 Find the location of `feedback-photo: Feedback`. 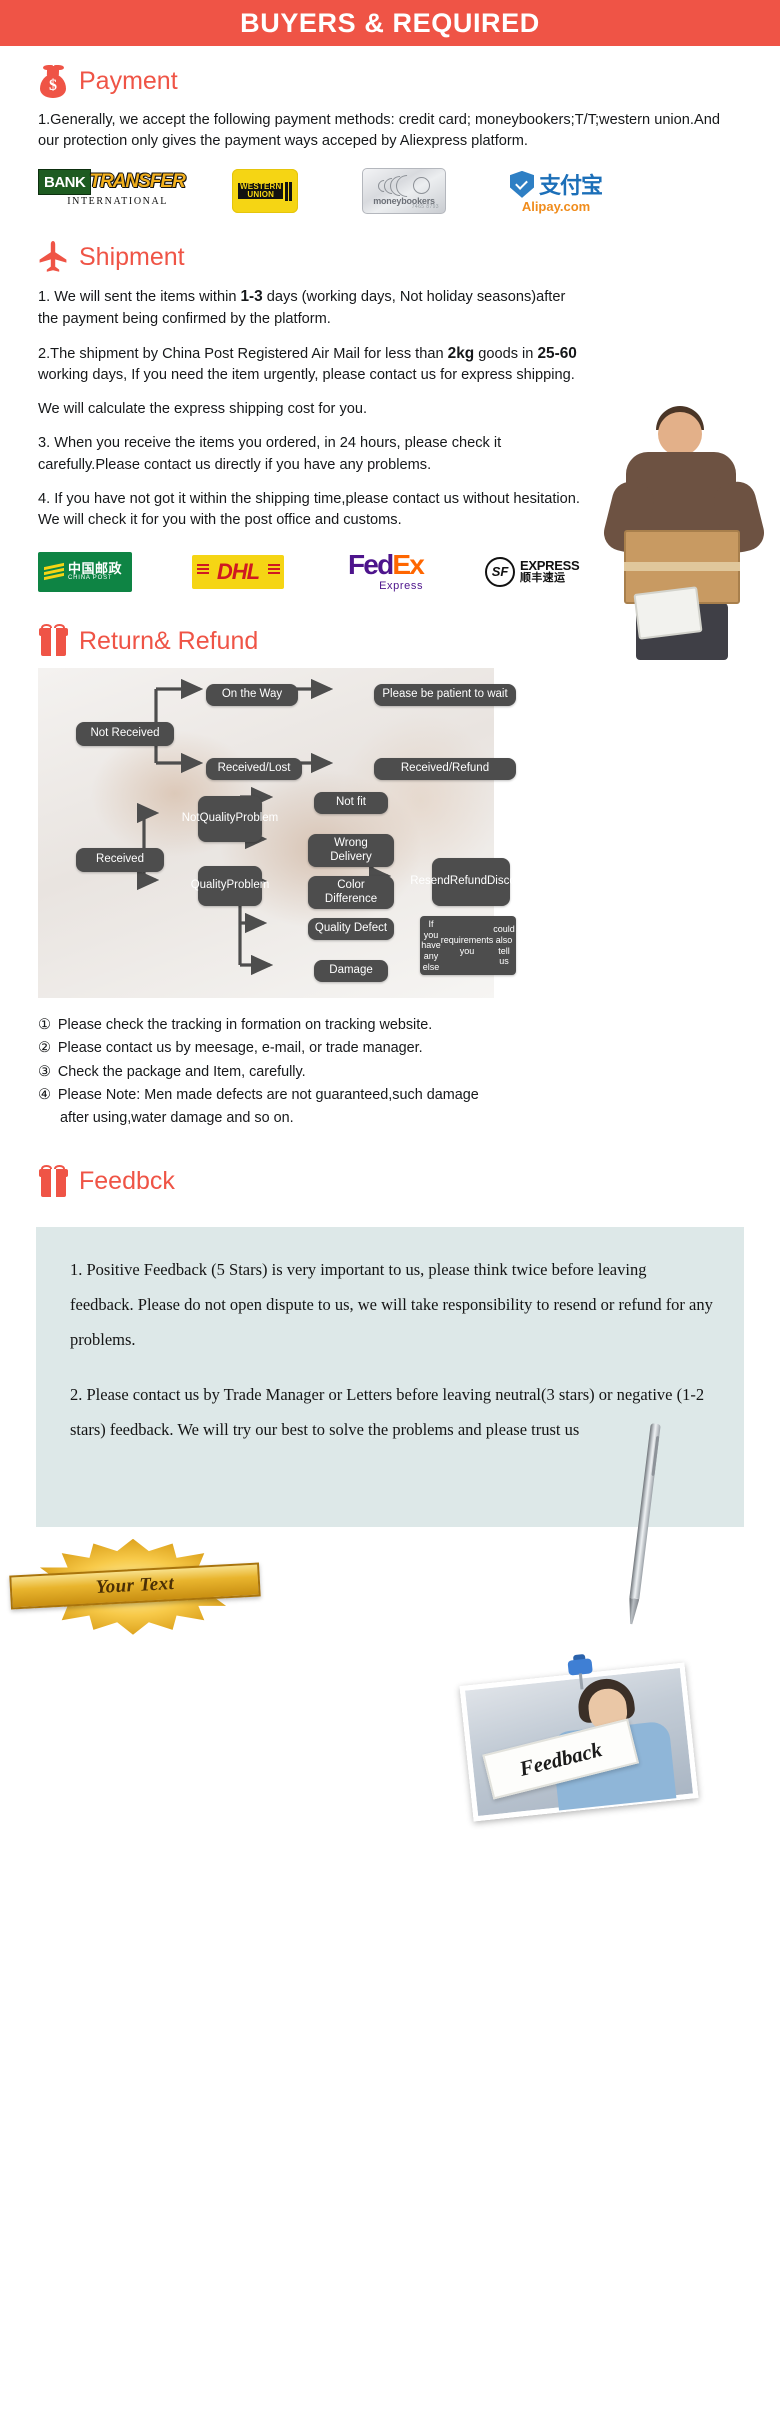

feedback-photo: Feedback is located at coordinates (579, 1737).